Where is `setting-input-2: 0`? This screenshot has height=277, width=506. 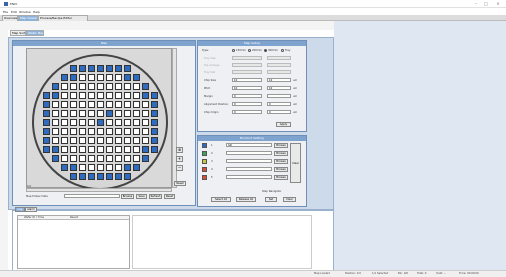 setting-input-2: 0 is located at coordinates (279, 112).